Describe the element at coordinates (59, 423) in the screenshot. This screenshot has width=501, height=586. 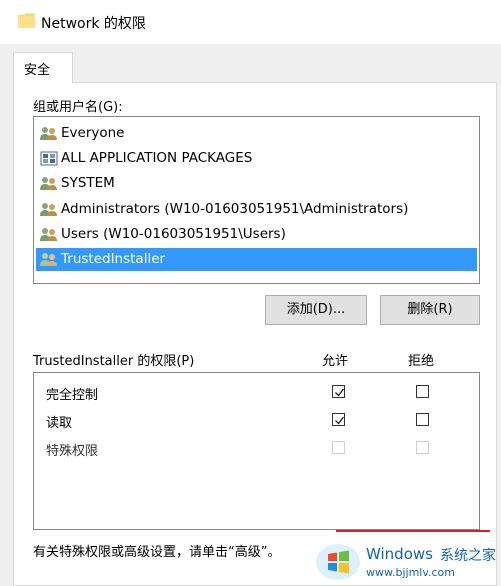
I see `permission-name: 读取` at that location.